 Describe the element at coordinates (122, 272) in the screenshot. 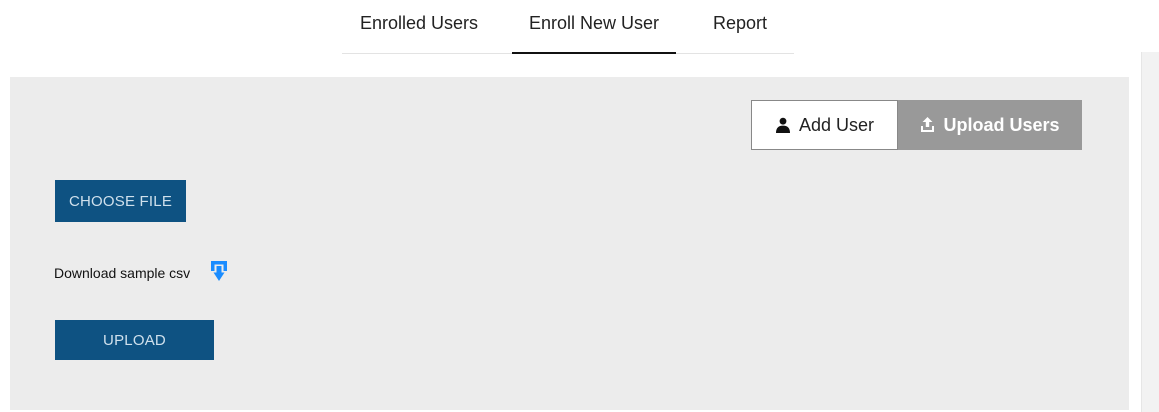

I see `download-sample-label: Download sample csv` at that location.